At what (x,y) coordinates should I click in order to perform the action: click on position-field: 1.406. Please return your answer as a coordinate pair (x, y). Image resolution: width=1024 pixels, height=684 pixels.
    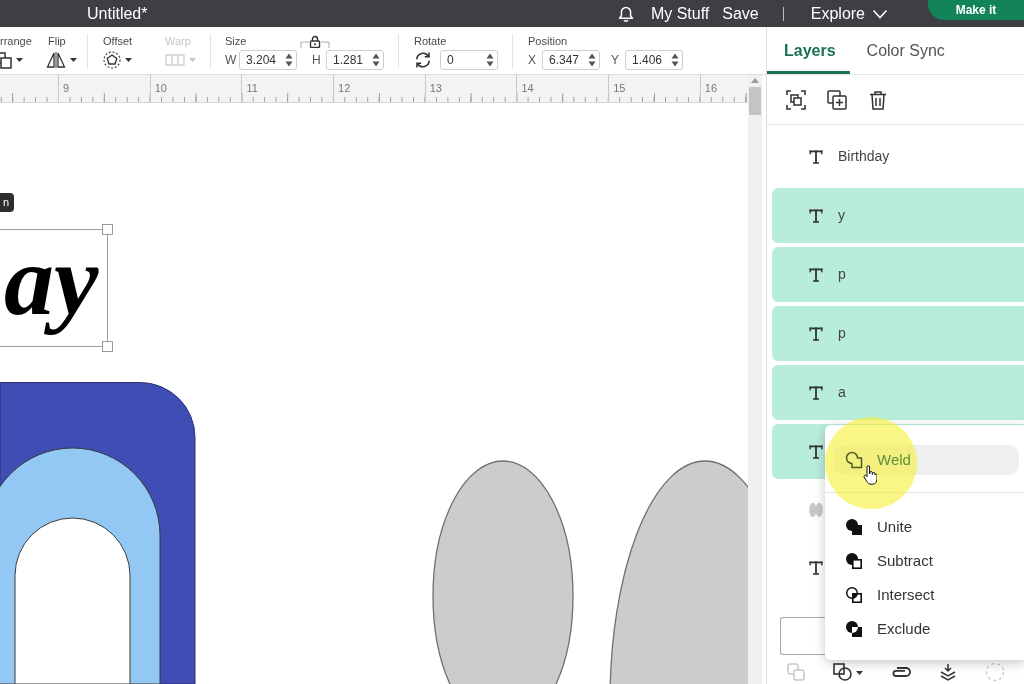
    Looking at the image, I should click on (654, 60).